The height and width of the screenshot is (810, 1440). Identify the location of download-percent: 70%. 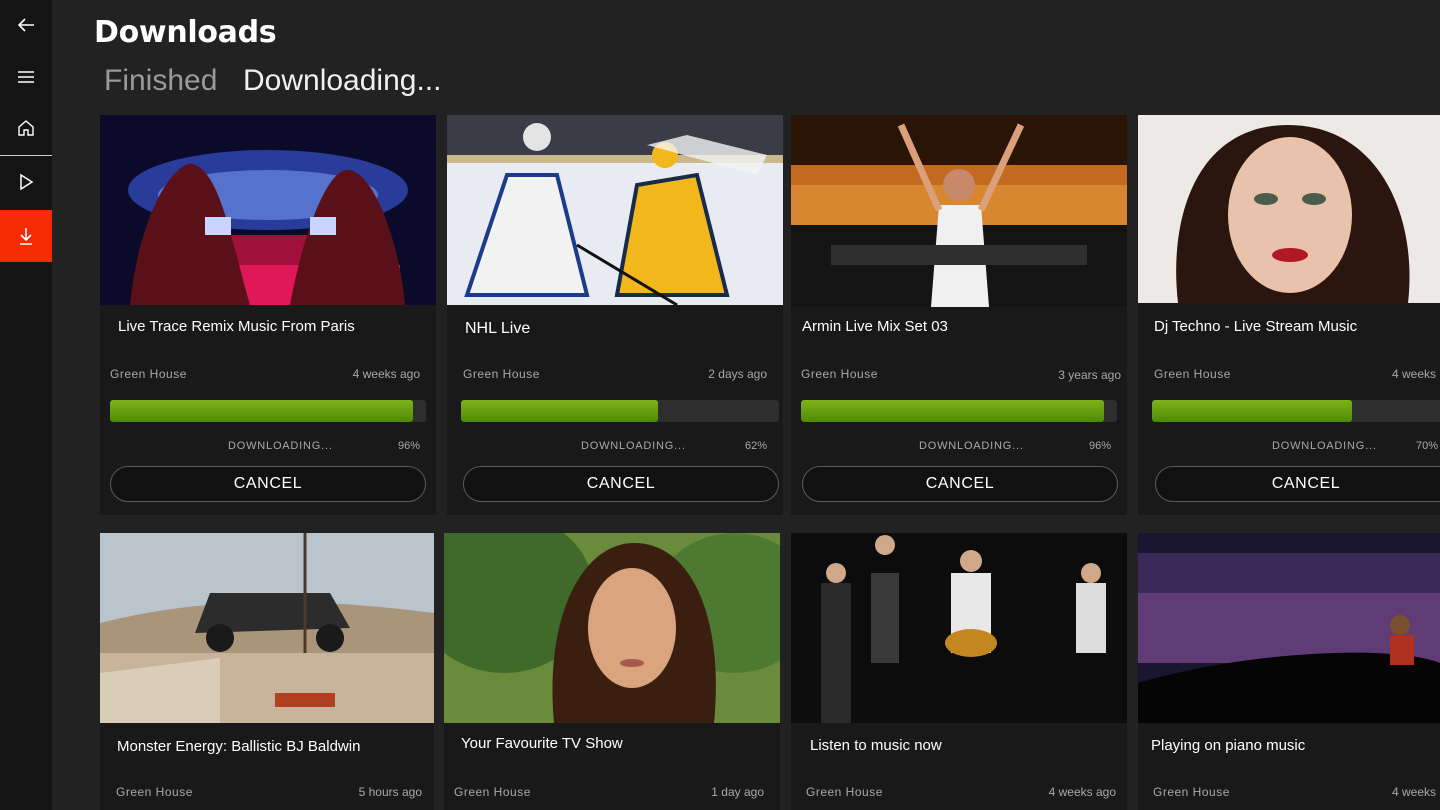
(1426, 446).